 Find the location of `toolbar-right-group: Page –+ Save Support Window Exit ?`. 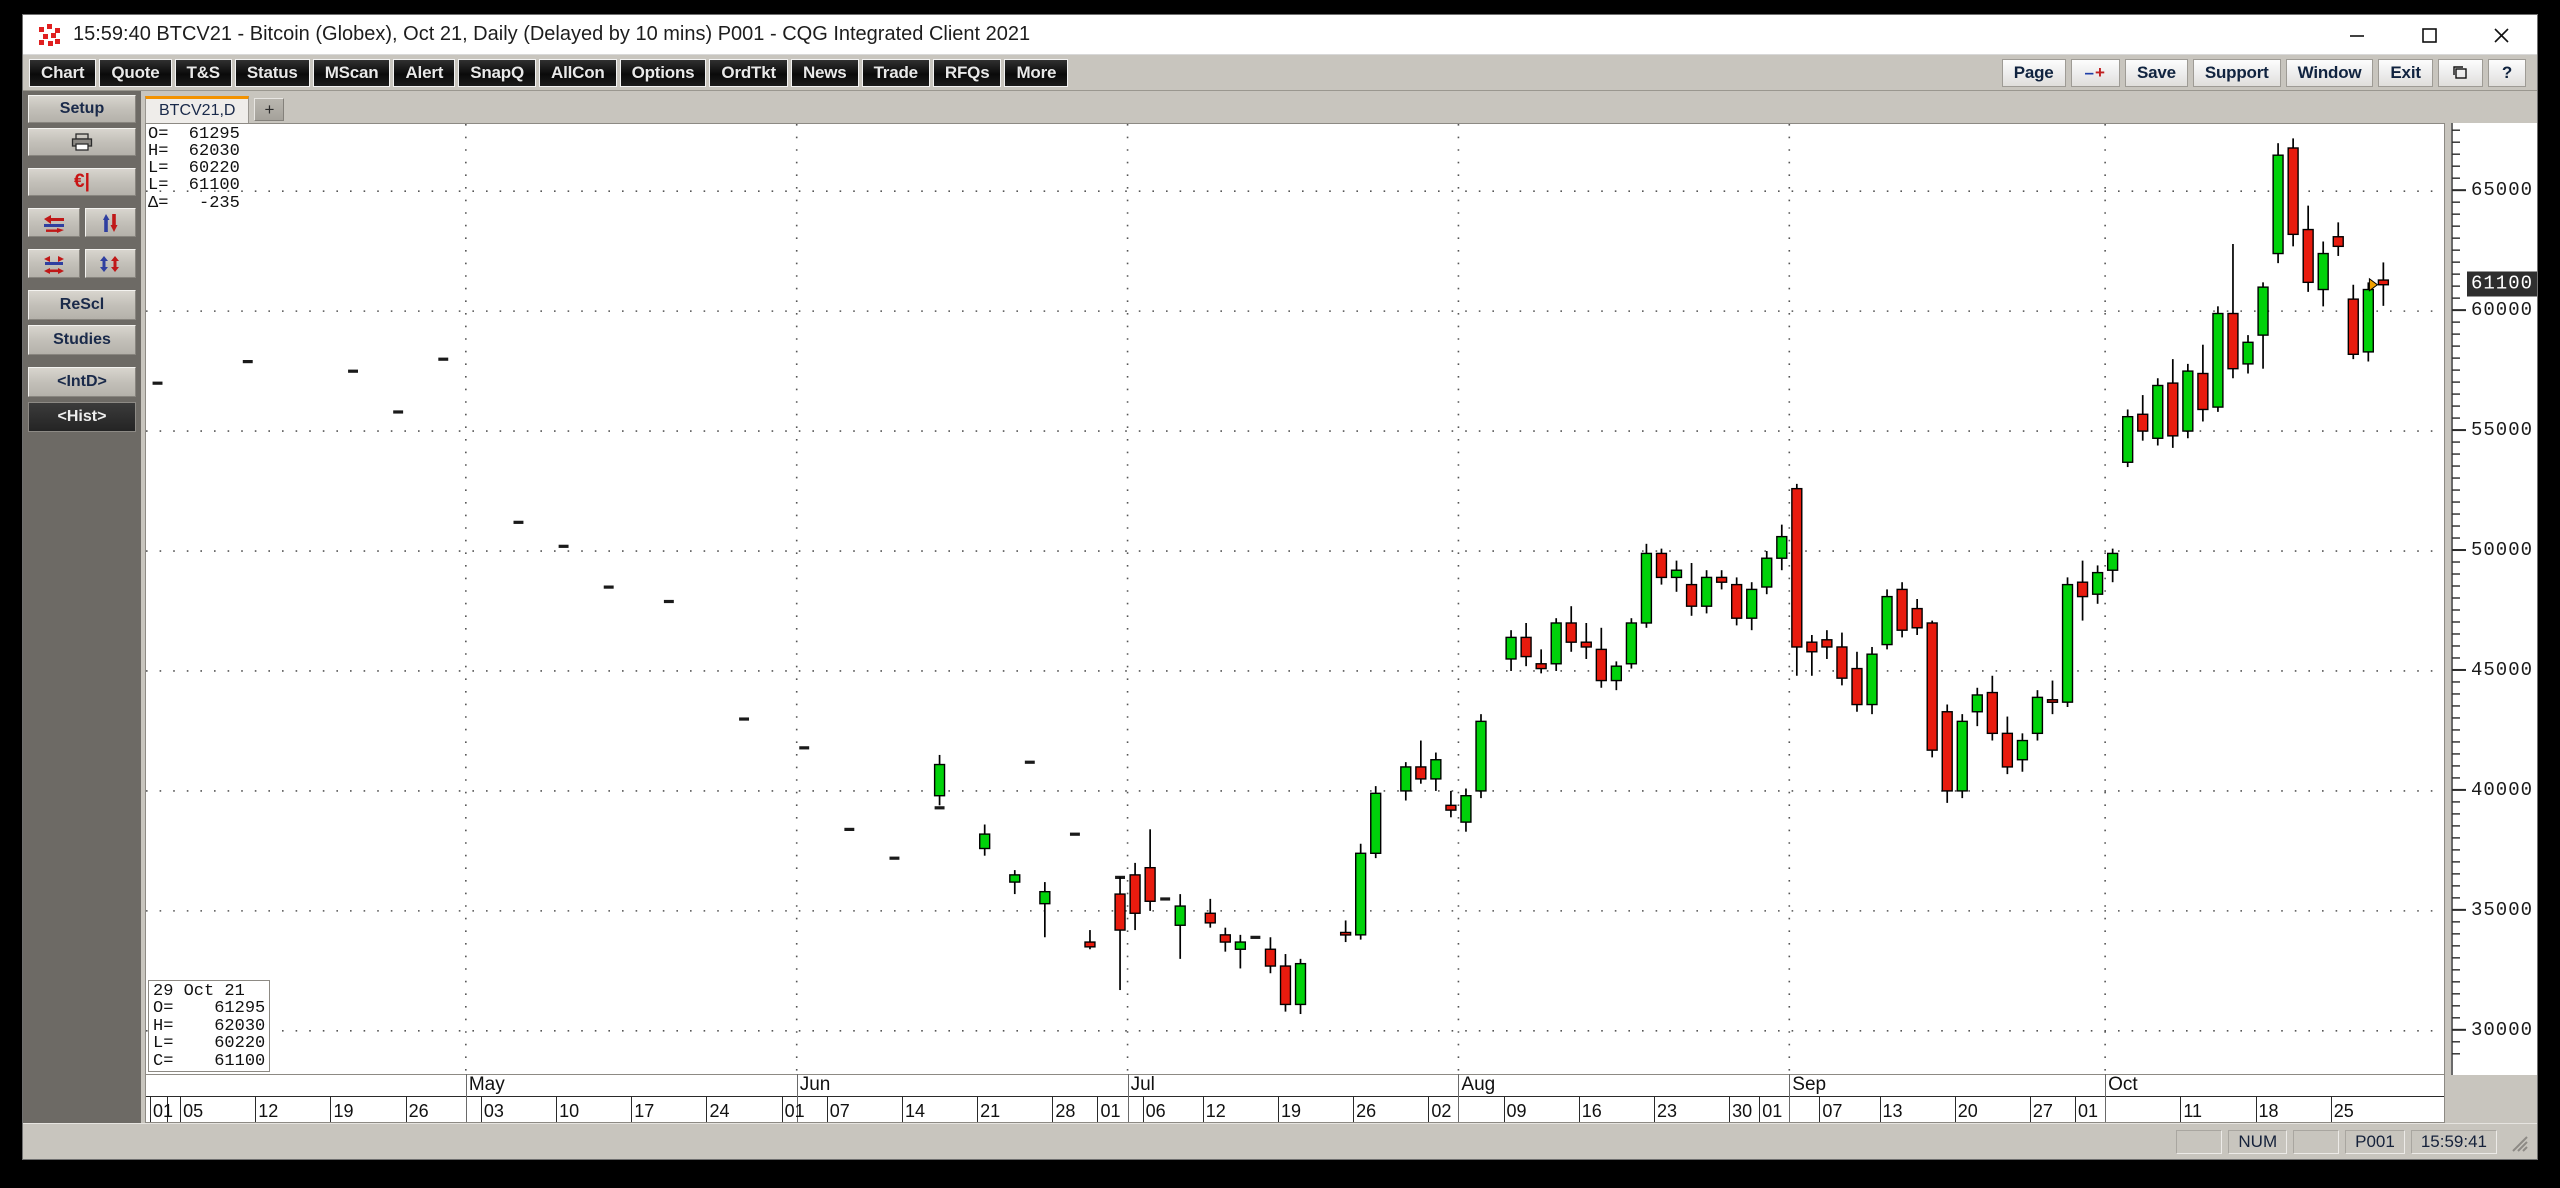

toolbar-right-group: Page –+ Save Support Window Exit ? is located at coordinates (2266, 72).